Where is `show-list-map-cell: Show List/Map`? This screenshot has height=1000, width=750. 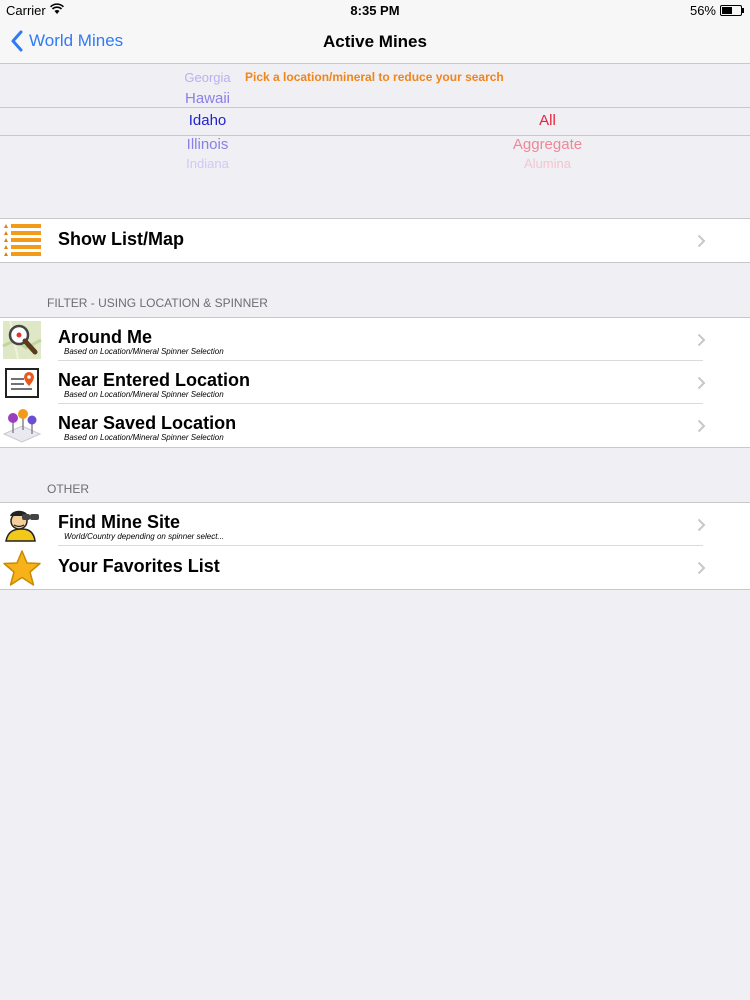 show-list-map-cell: Show List/Map is located at coordinates (375, 240).